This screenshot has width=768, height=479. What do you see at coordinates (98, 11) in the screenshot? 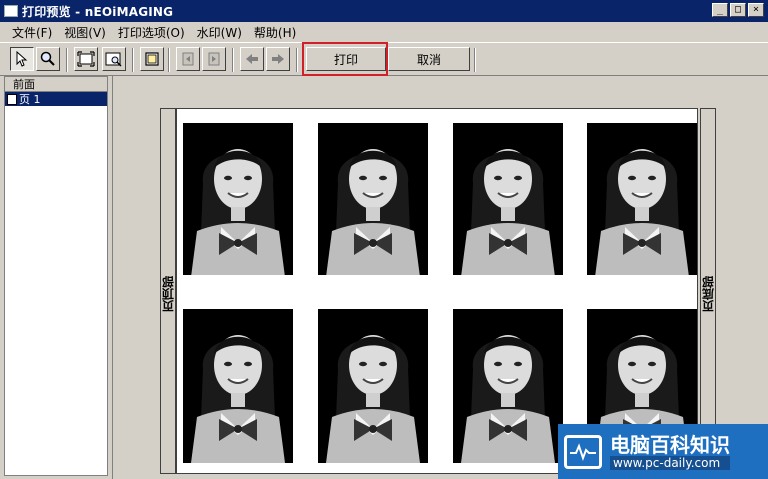
I see `window-title: 打印预览 - nEOiMAGING` at bounding box center [98, 11].